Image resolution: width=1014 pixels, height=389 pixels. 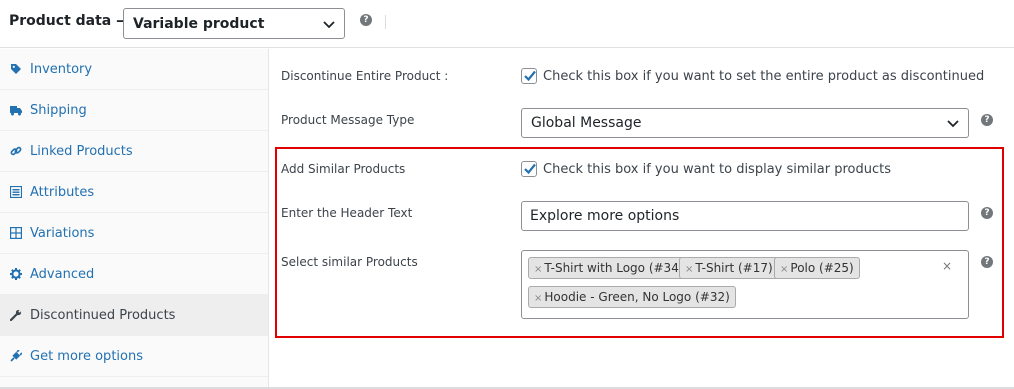 What do you see at coordinates (385, 22) in the screenshot?
I see `header-divider` at bounding box center [385, 22].